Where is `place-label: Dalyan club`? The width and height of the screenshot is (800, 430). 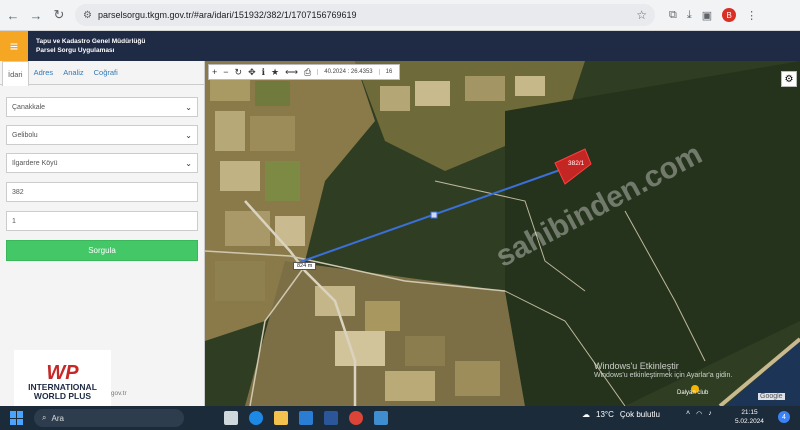 place-label: Dalyan club is located at coordinates (693, 393).